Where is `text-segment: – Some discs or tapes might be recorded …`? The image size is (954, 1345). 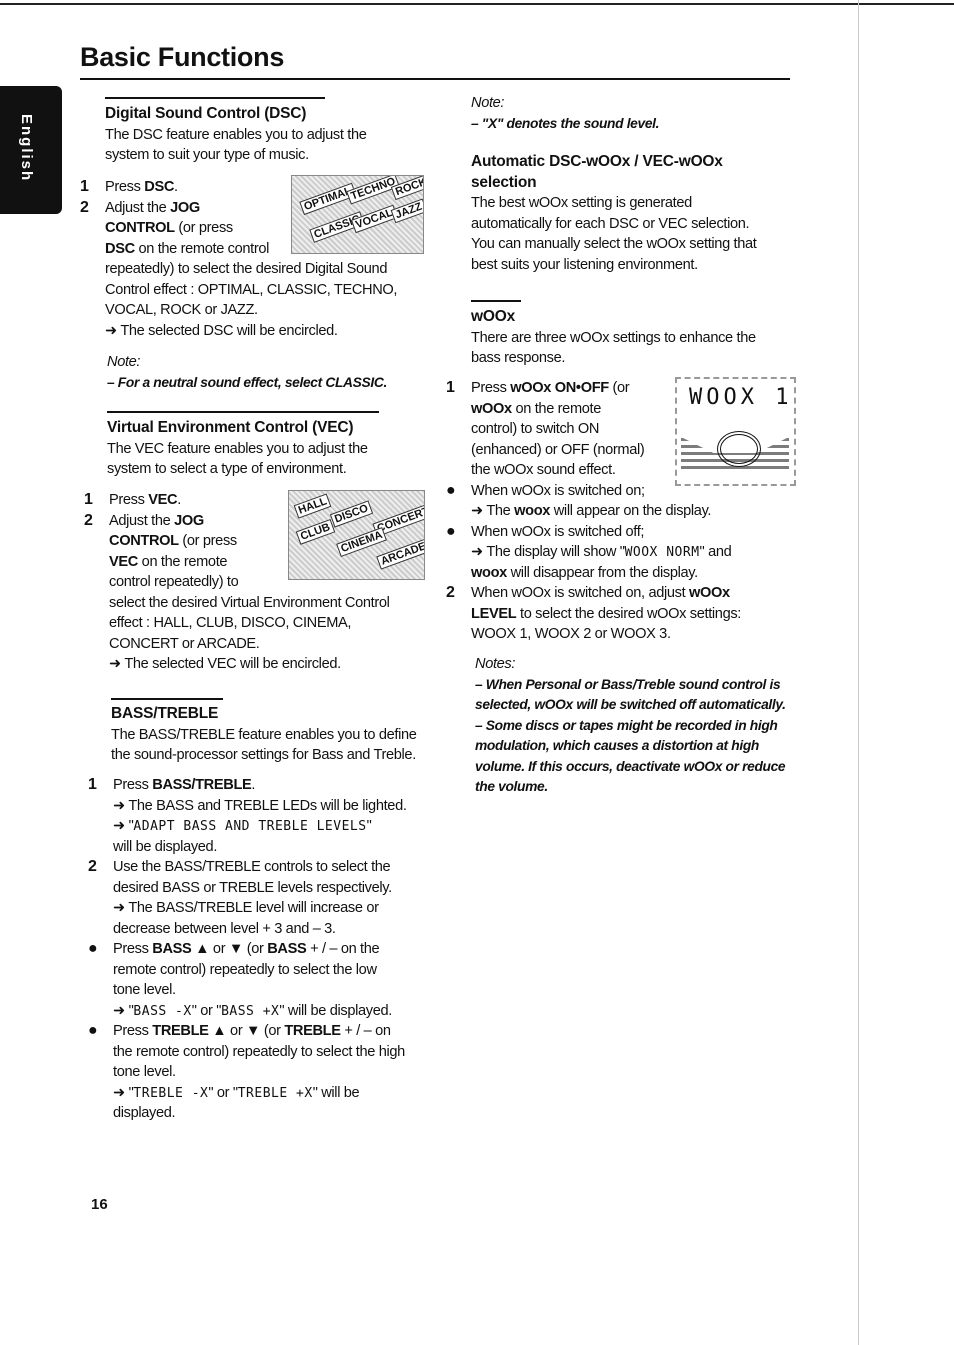
text-segment: – Some discs or tapes might be recorded … is located at coordinates (626, 725).